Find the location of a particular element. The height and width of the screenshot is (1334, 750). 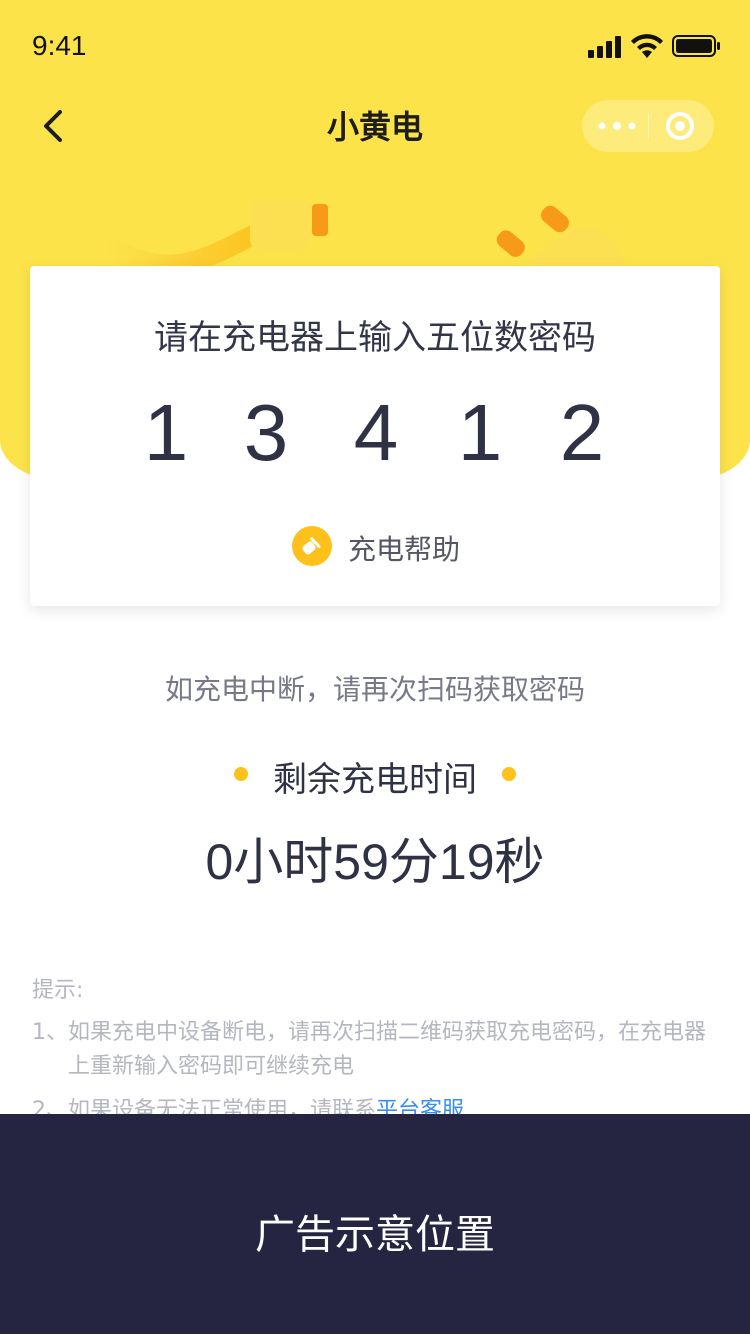

remaining-time-header: 剩余充电时间 is located at coordinates (375, 776).